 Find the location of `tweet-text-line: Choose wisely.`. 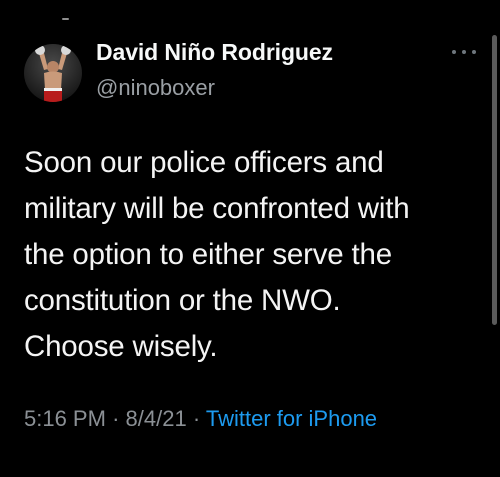

tweet-text-line: Choose wisely. is located at coordinates (121, 346).